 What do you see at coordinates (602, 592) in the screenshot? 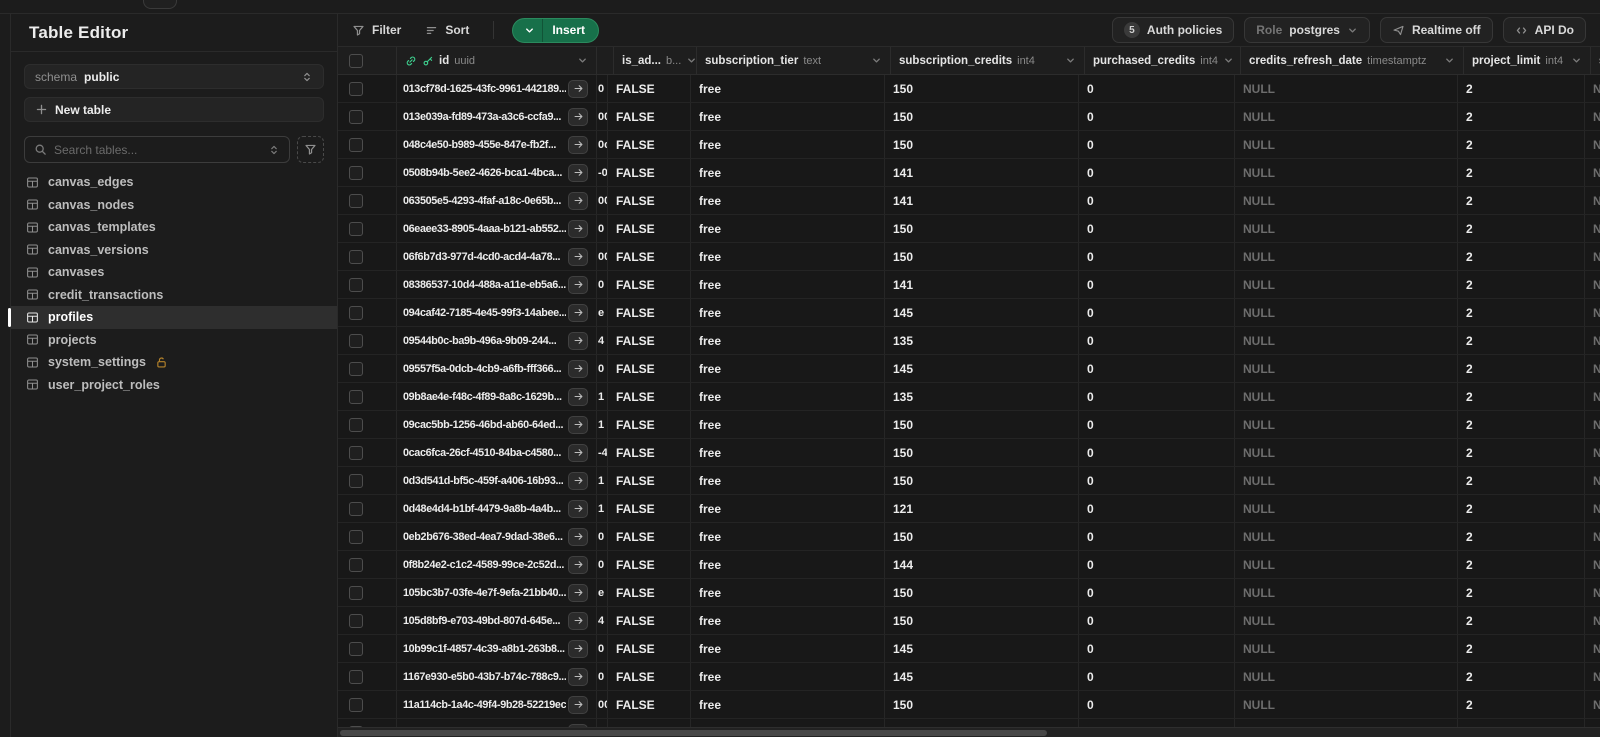
I see `cell-clipped-fragment: e` at bounding box center [602, 592].